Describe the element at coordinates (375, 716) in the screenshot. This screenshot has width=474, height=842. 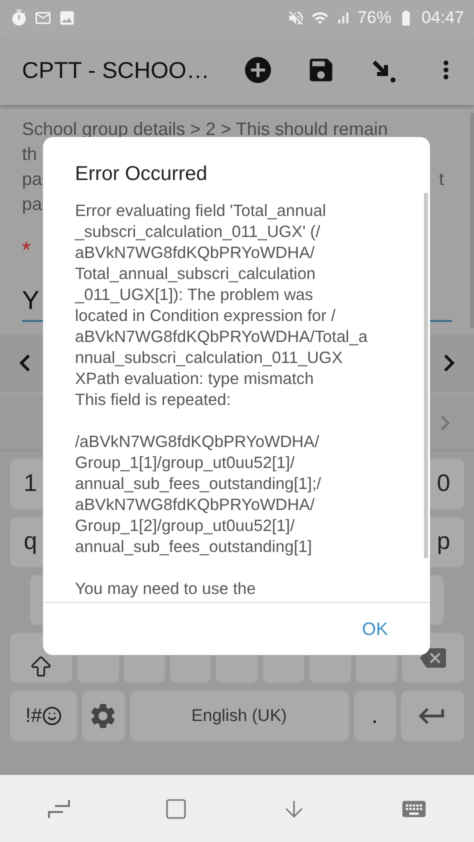
I see `period-key: .` at that location.